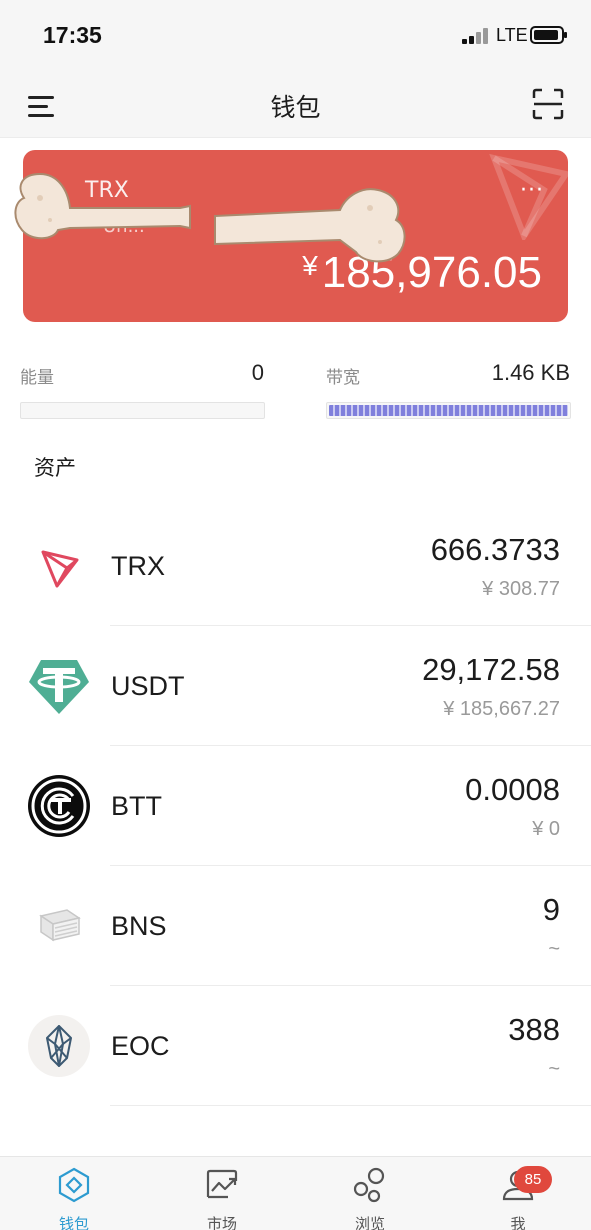 This screenshot has width=591, height=1230. I want to click on asset-row-usdt: USDT 29,172.58 ¥ 185,667.27, so click(295, 686).